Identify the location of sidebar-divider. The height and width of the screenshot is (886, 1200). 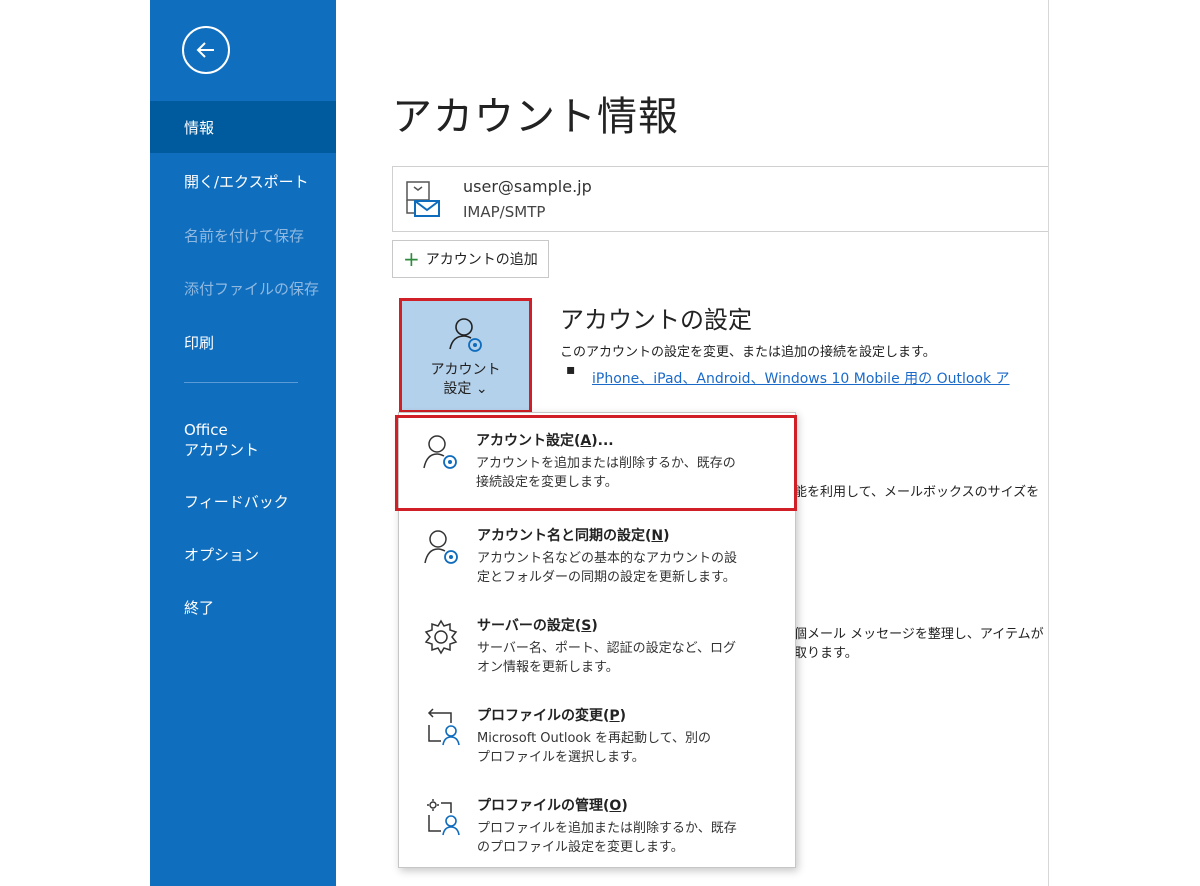
(241, 382).